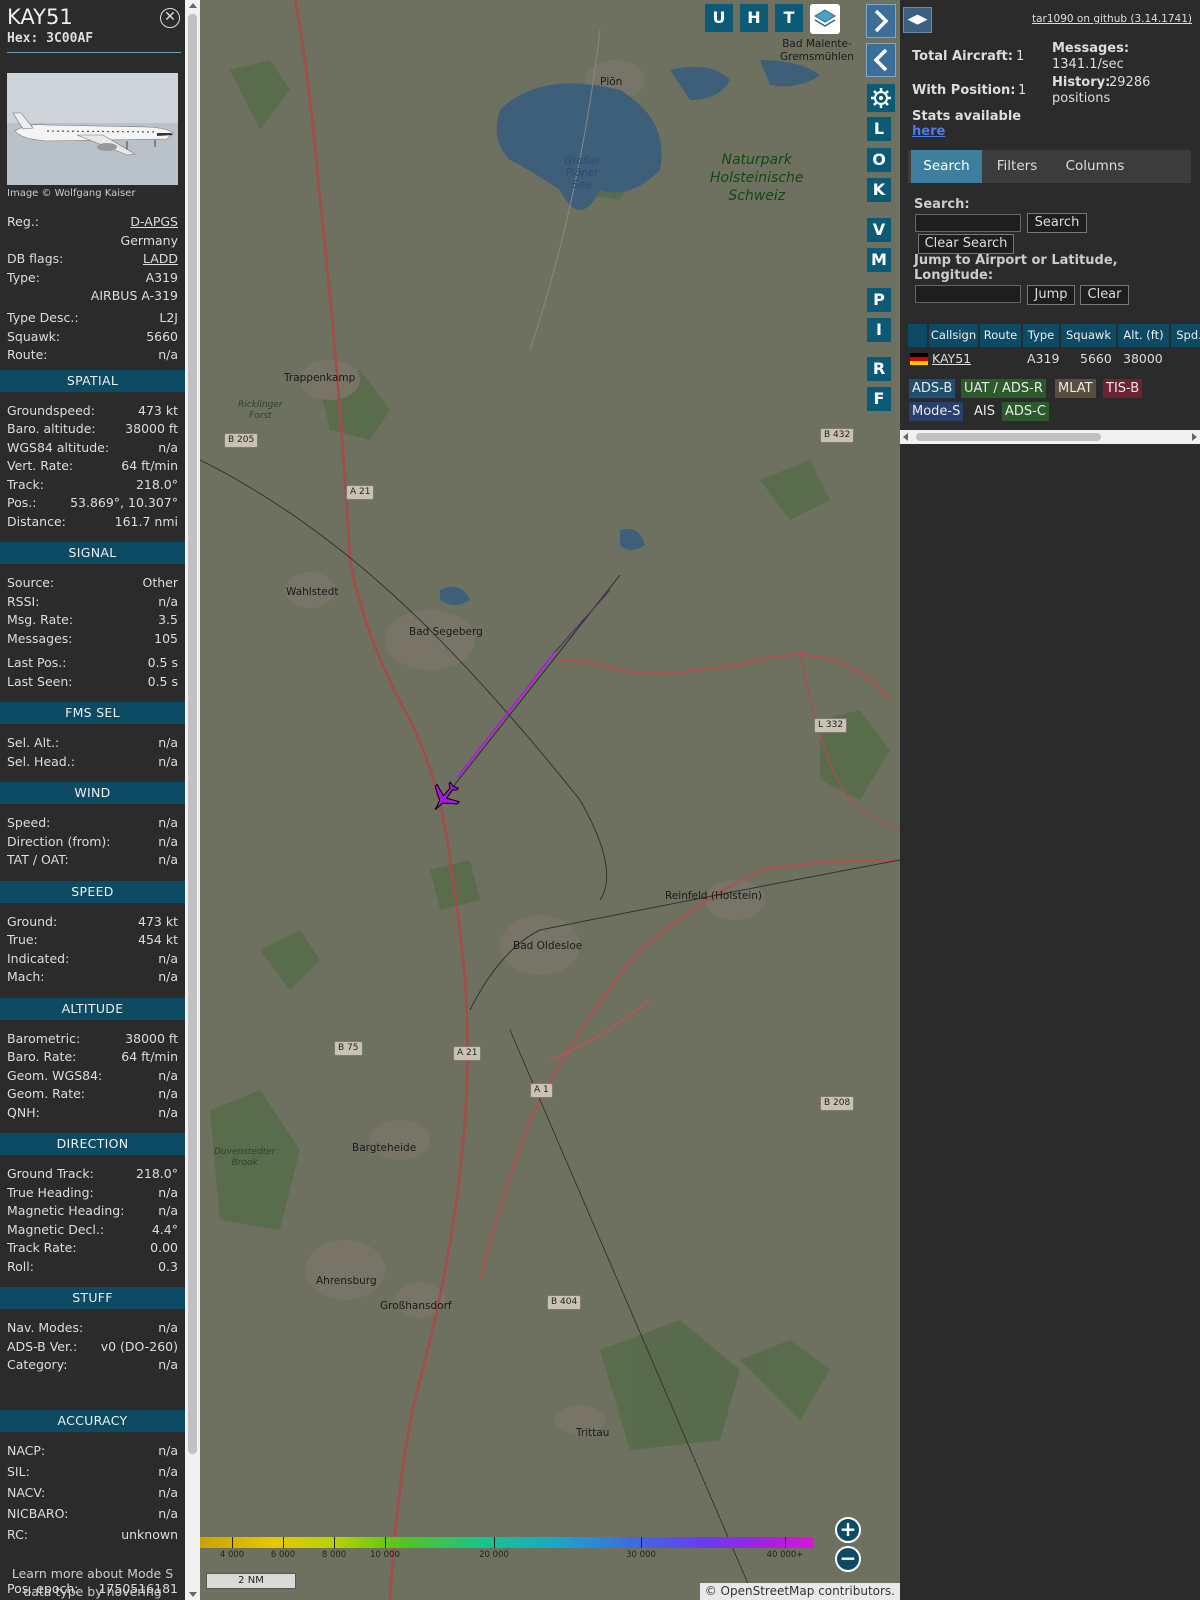 The width and height of the screenshot is (1200, 1600). Describe the element at coordinates (1089, 335) in the screenshot. I see `column-squawk: Squawk` at that location.